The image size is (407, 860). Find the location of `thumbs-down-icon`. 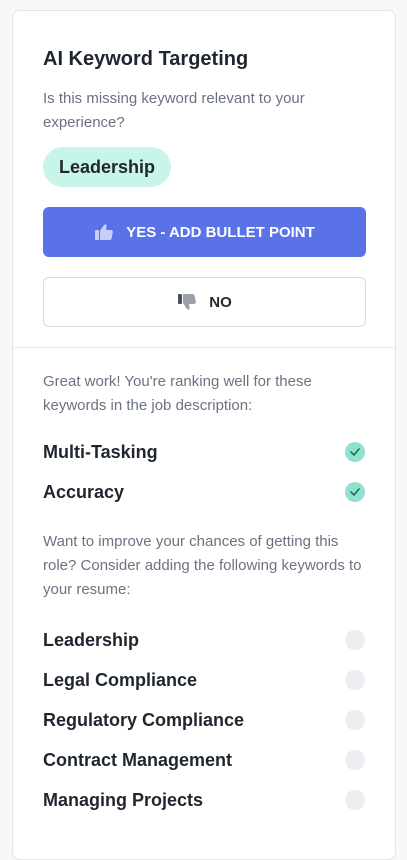

thumbs-down-icon is located at coordinates (187, 302).